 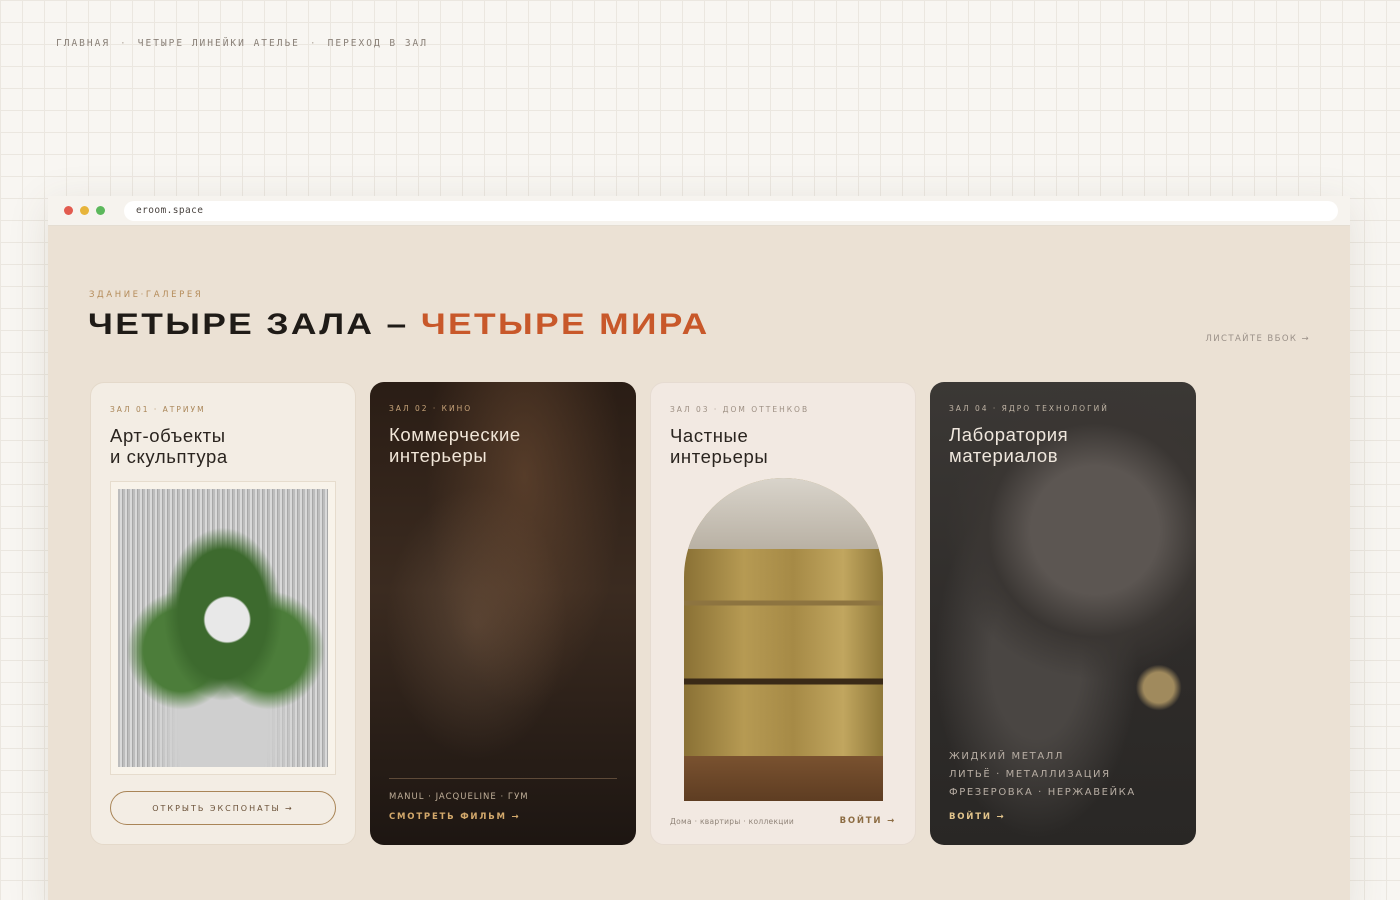 I want to click on page-title: ЧЕТЫРЕ ЗАЛА – ЧЕТЫРЕ МИРА, so click(x=399, y=325).